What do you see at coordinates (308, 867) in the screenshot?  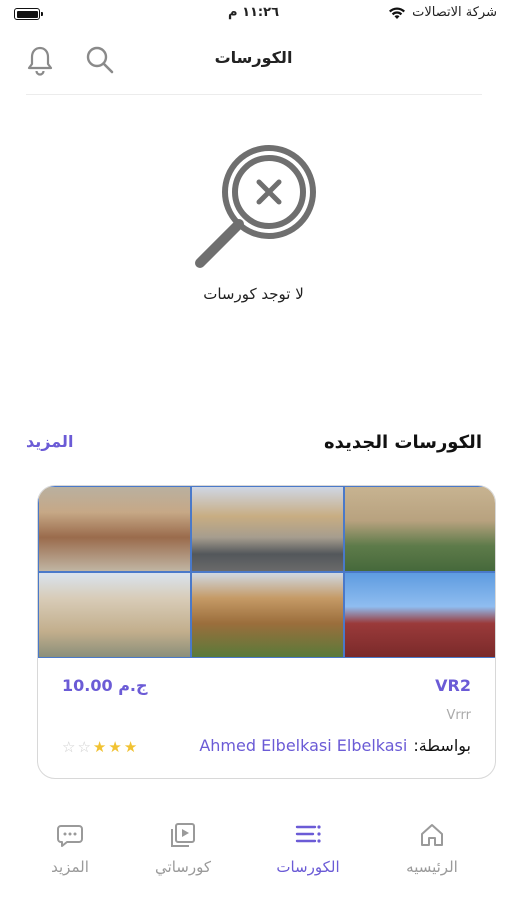 I see `tab-label: الكورسات` at bounding box center [308, 867].